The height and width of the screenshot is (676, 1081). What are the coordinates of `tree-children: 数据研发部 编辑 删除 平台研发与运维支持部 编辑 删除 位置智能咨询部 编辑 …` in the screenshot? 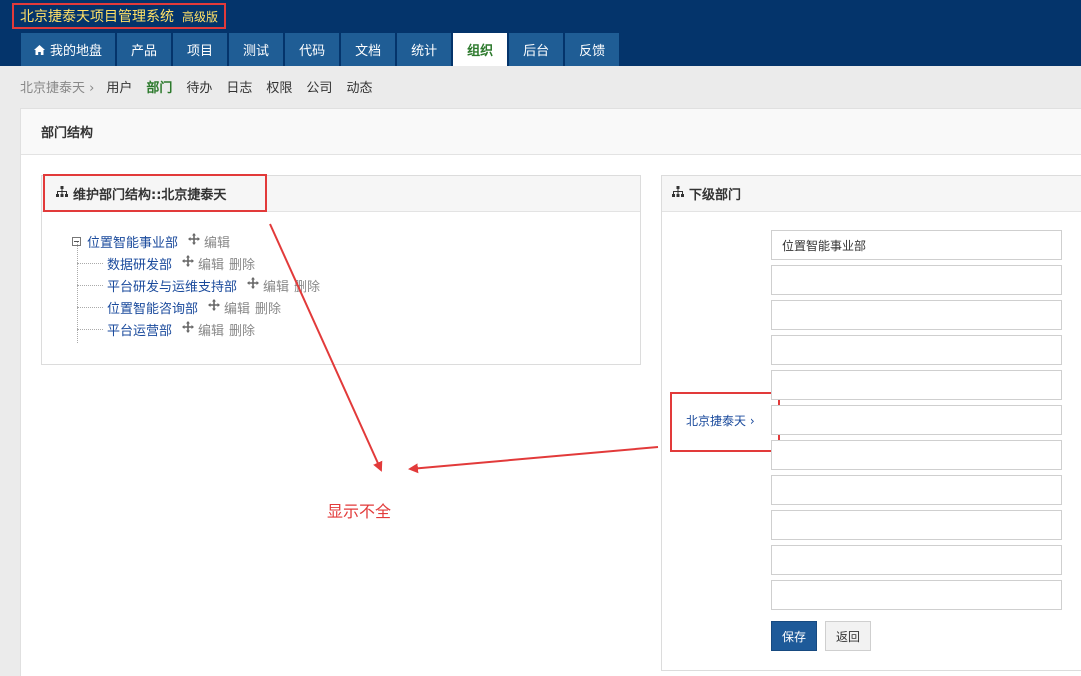 It's located at (198, 292).